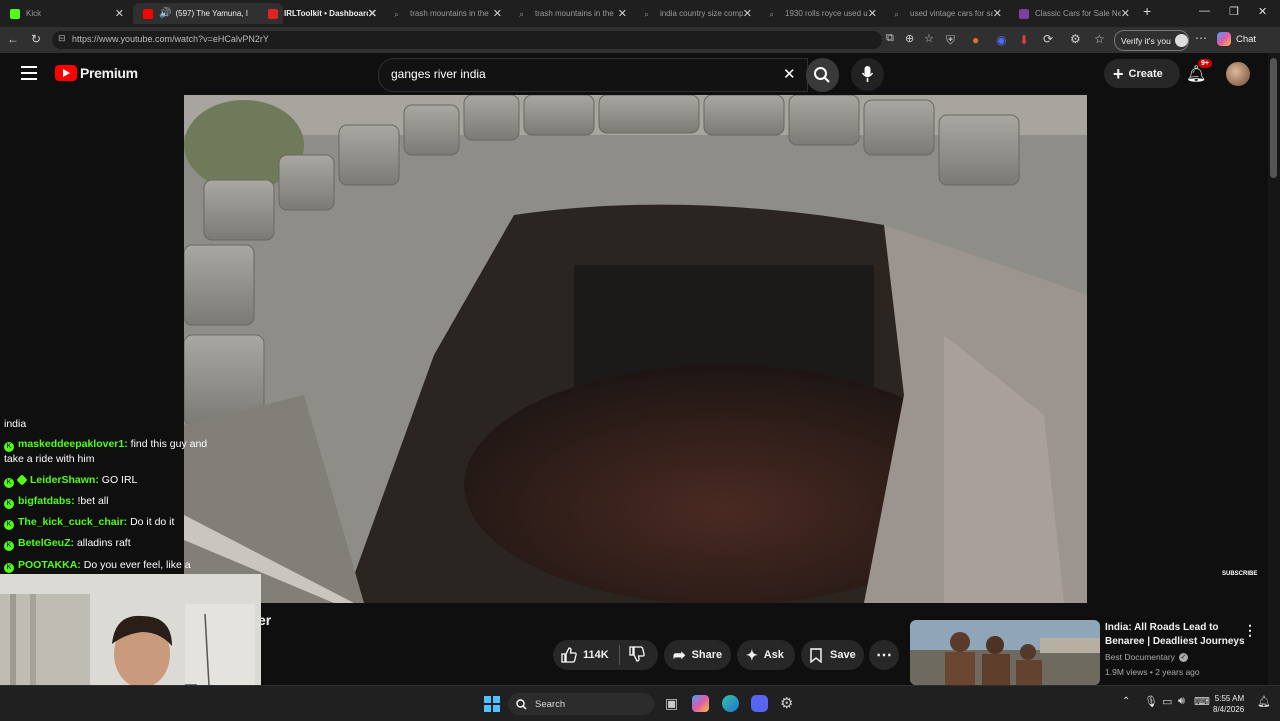  What do you see at coordinates (759, 703) in the screenshot?
I see `discord-icon` at bounding box center [759, 703].